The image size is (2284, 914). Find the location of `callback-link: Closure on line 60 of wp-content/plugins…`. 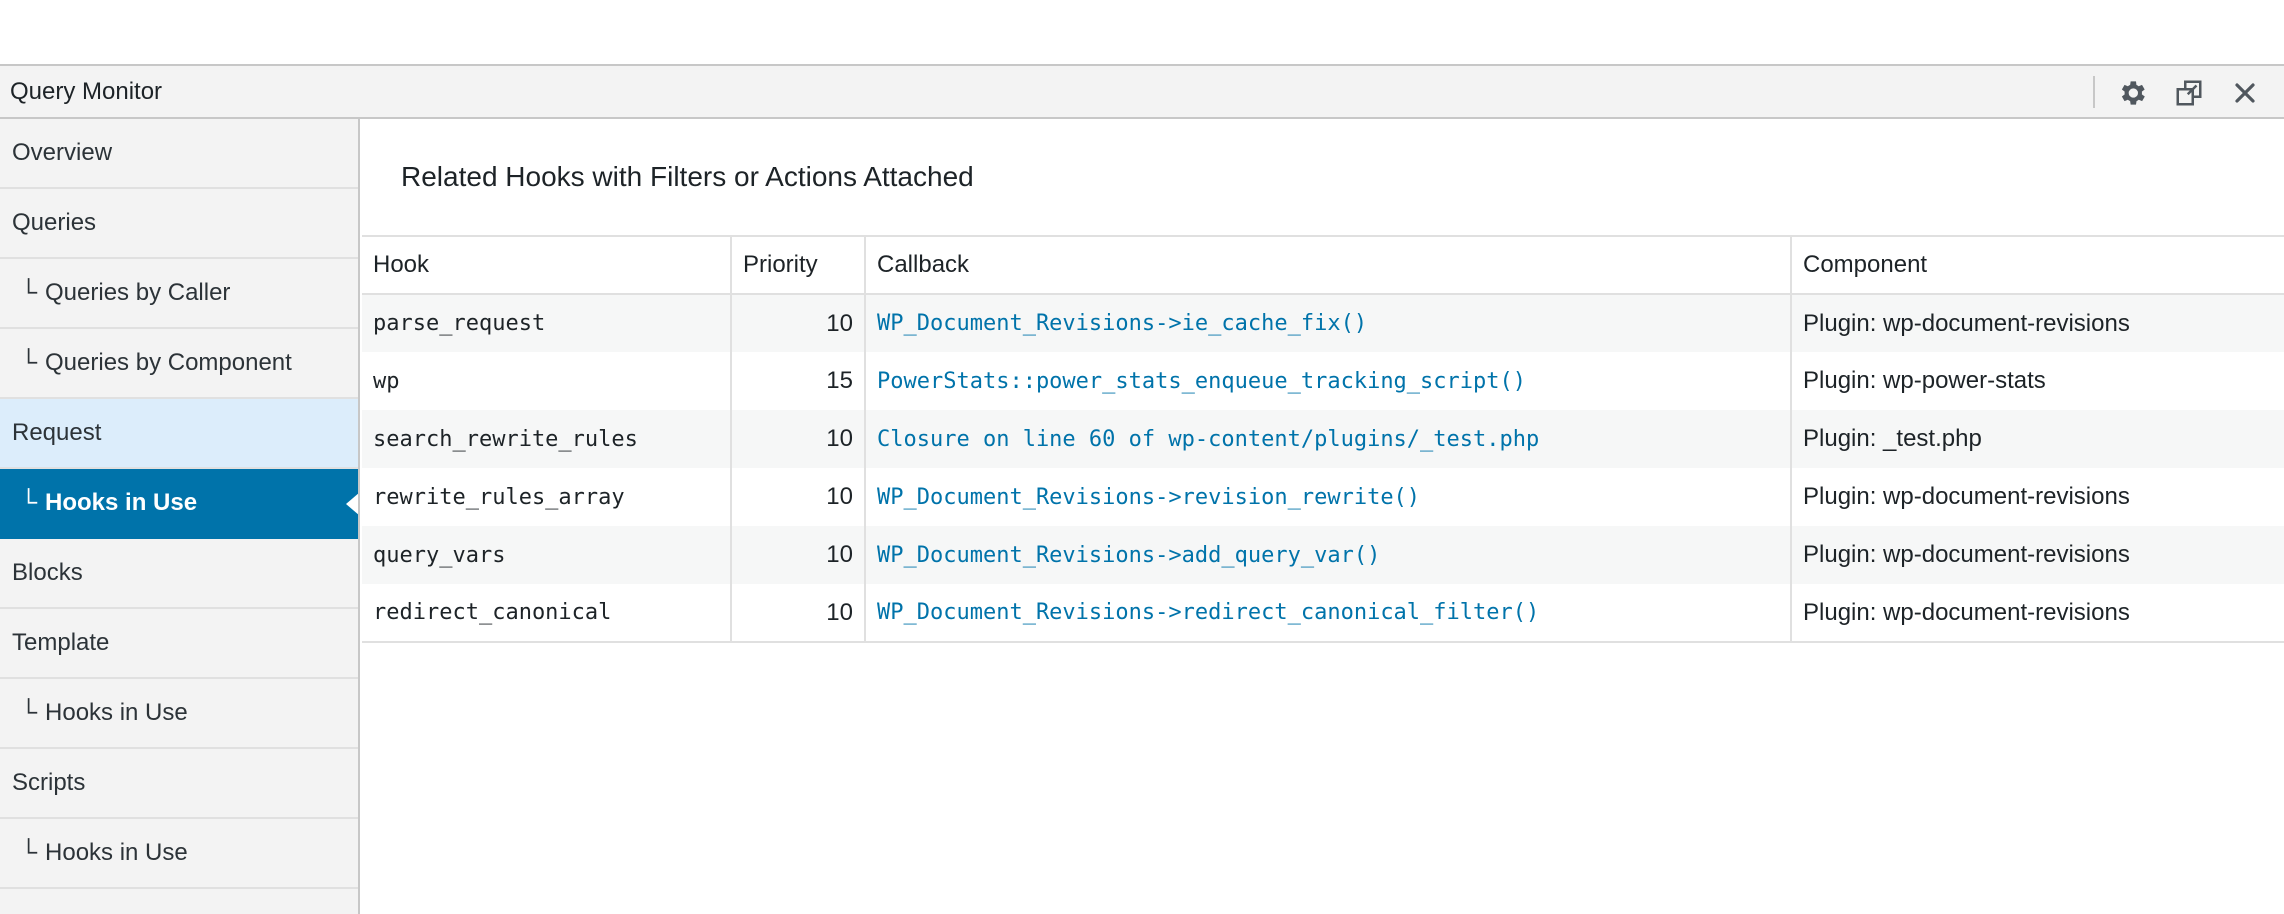

callback-link: Closure on line 60 of wp-content/plugins… is located at coordinates (1327, 439).